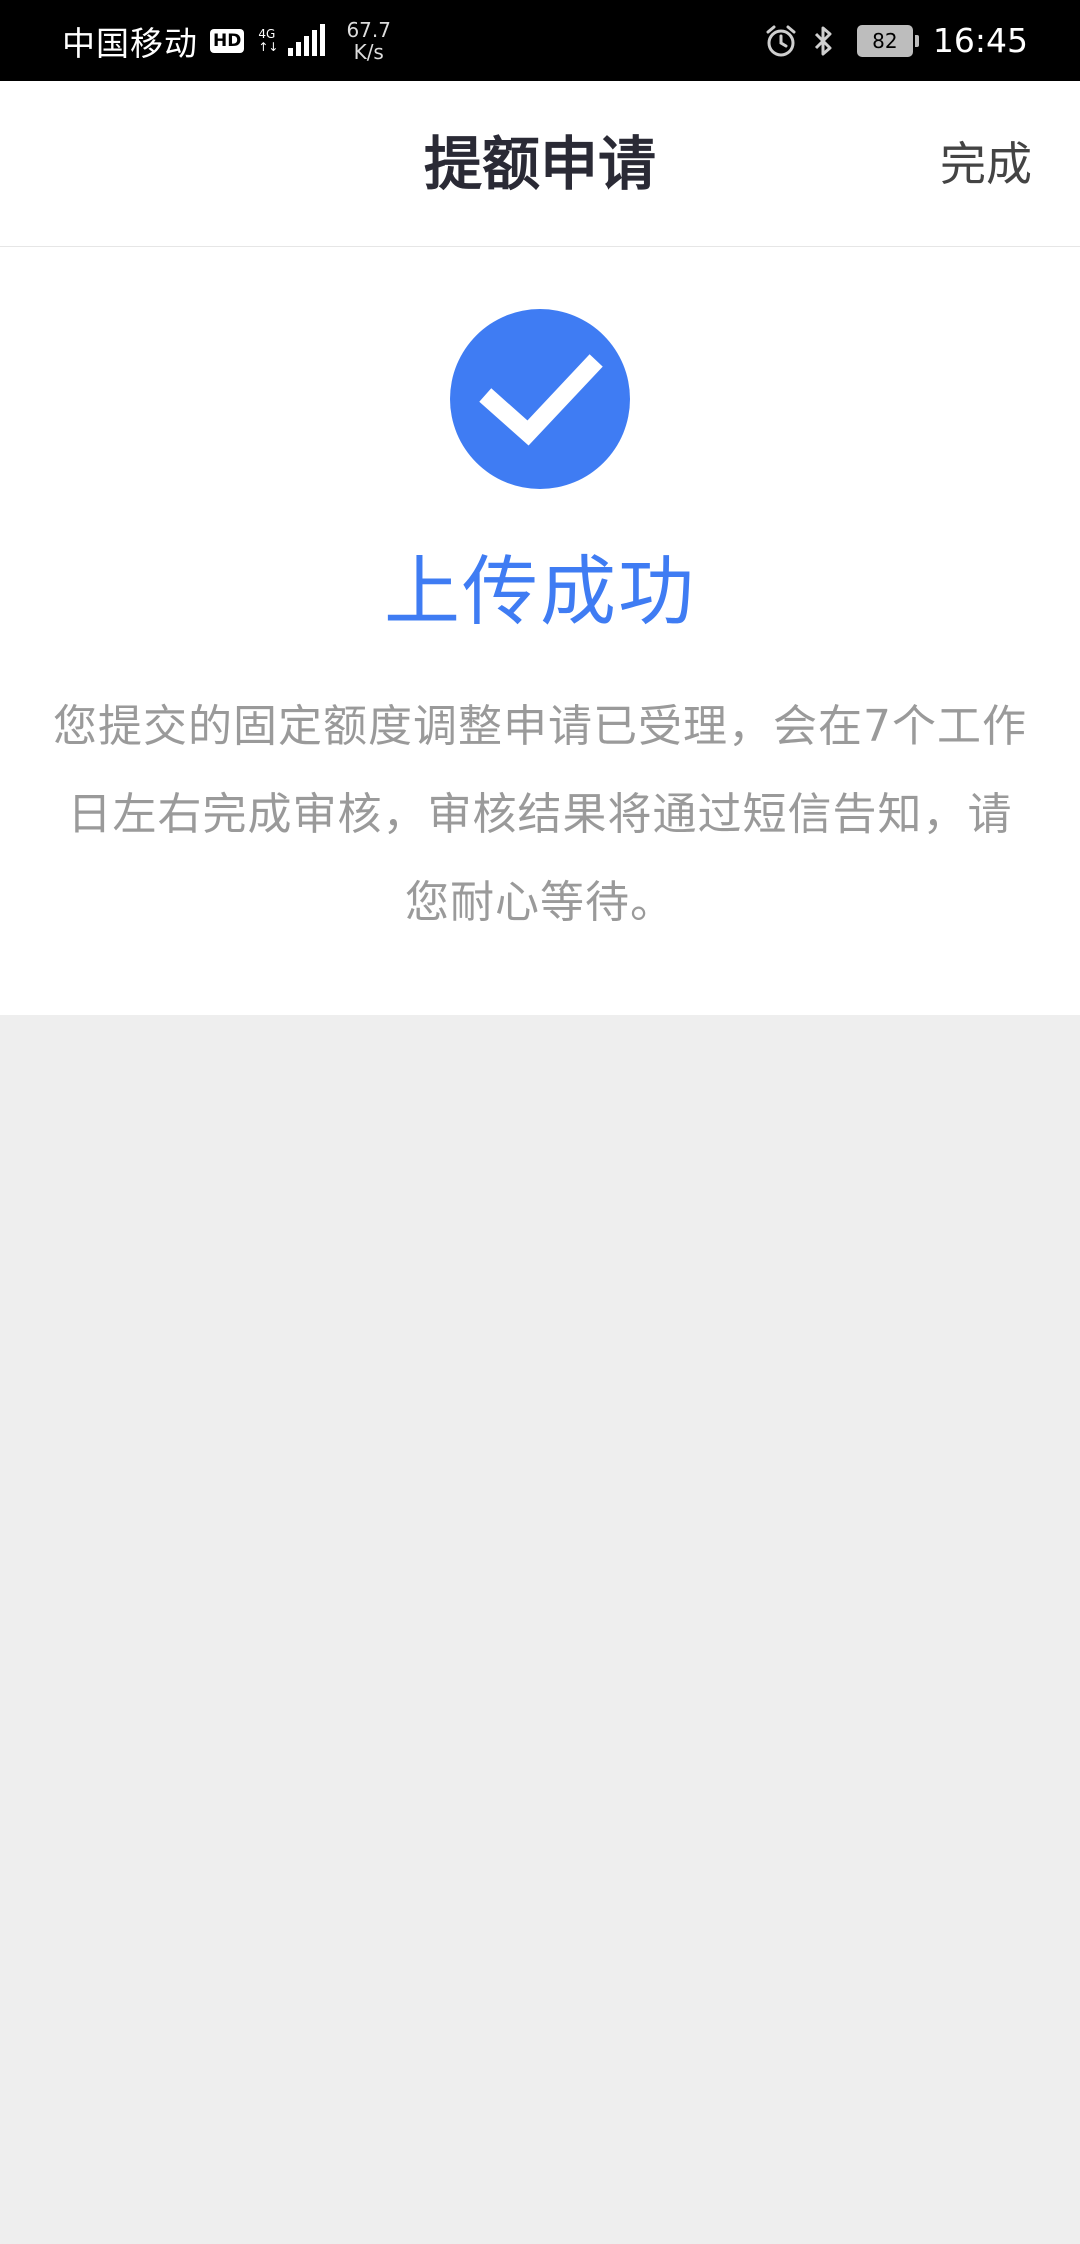 Image resolution: width=1080 pixels, height=2244 pixels. Describe the element at coordinates (368, 51) in the screenshot. I see `speed-unit: K/s` at that location.